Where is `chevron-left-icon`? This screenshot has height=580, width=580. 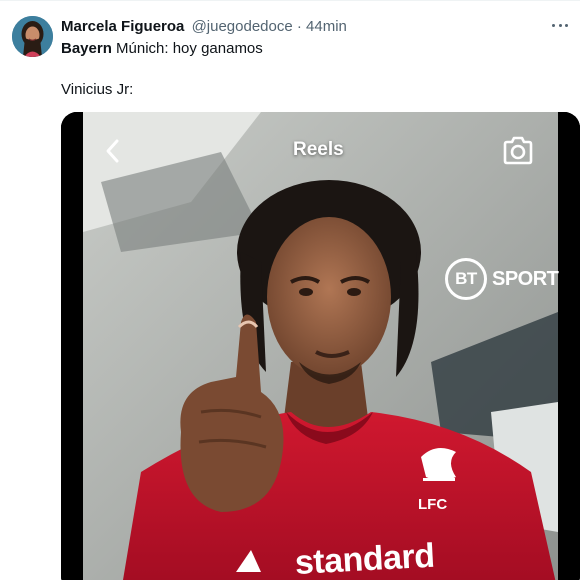
chevron-left-icon is located at coordinates (113, 151).